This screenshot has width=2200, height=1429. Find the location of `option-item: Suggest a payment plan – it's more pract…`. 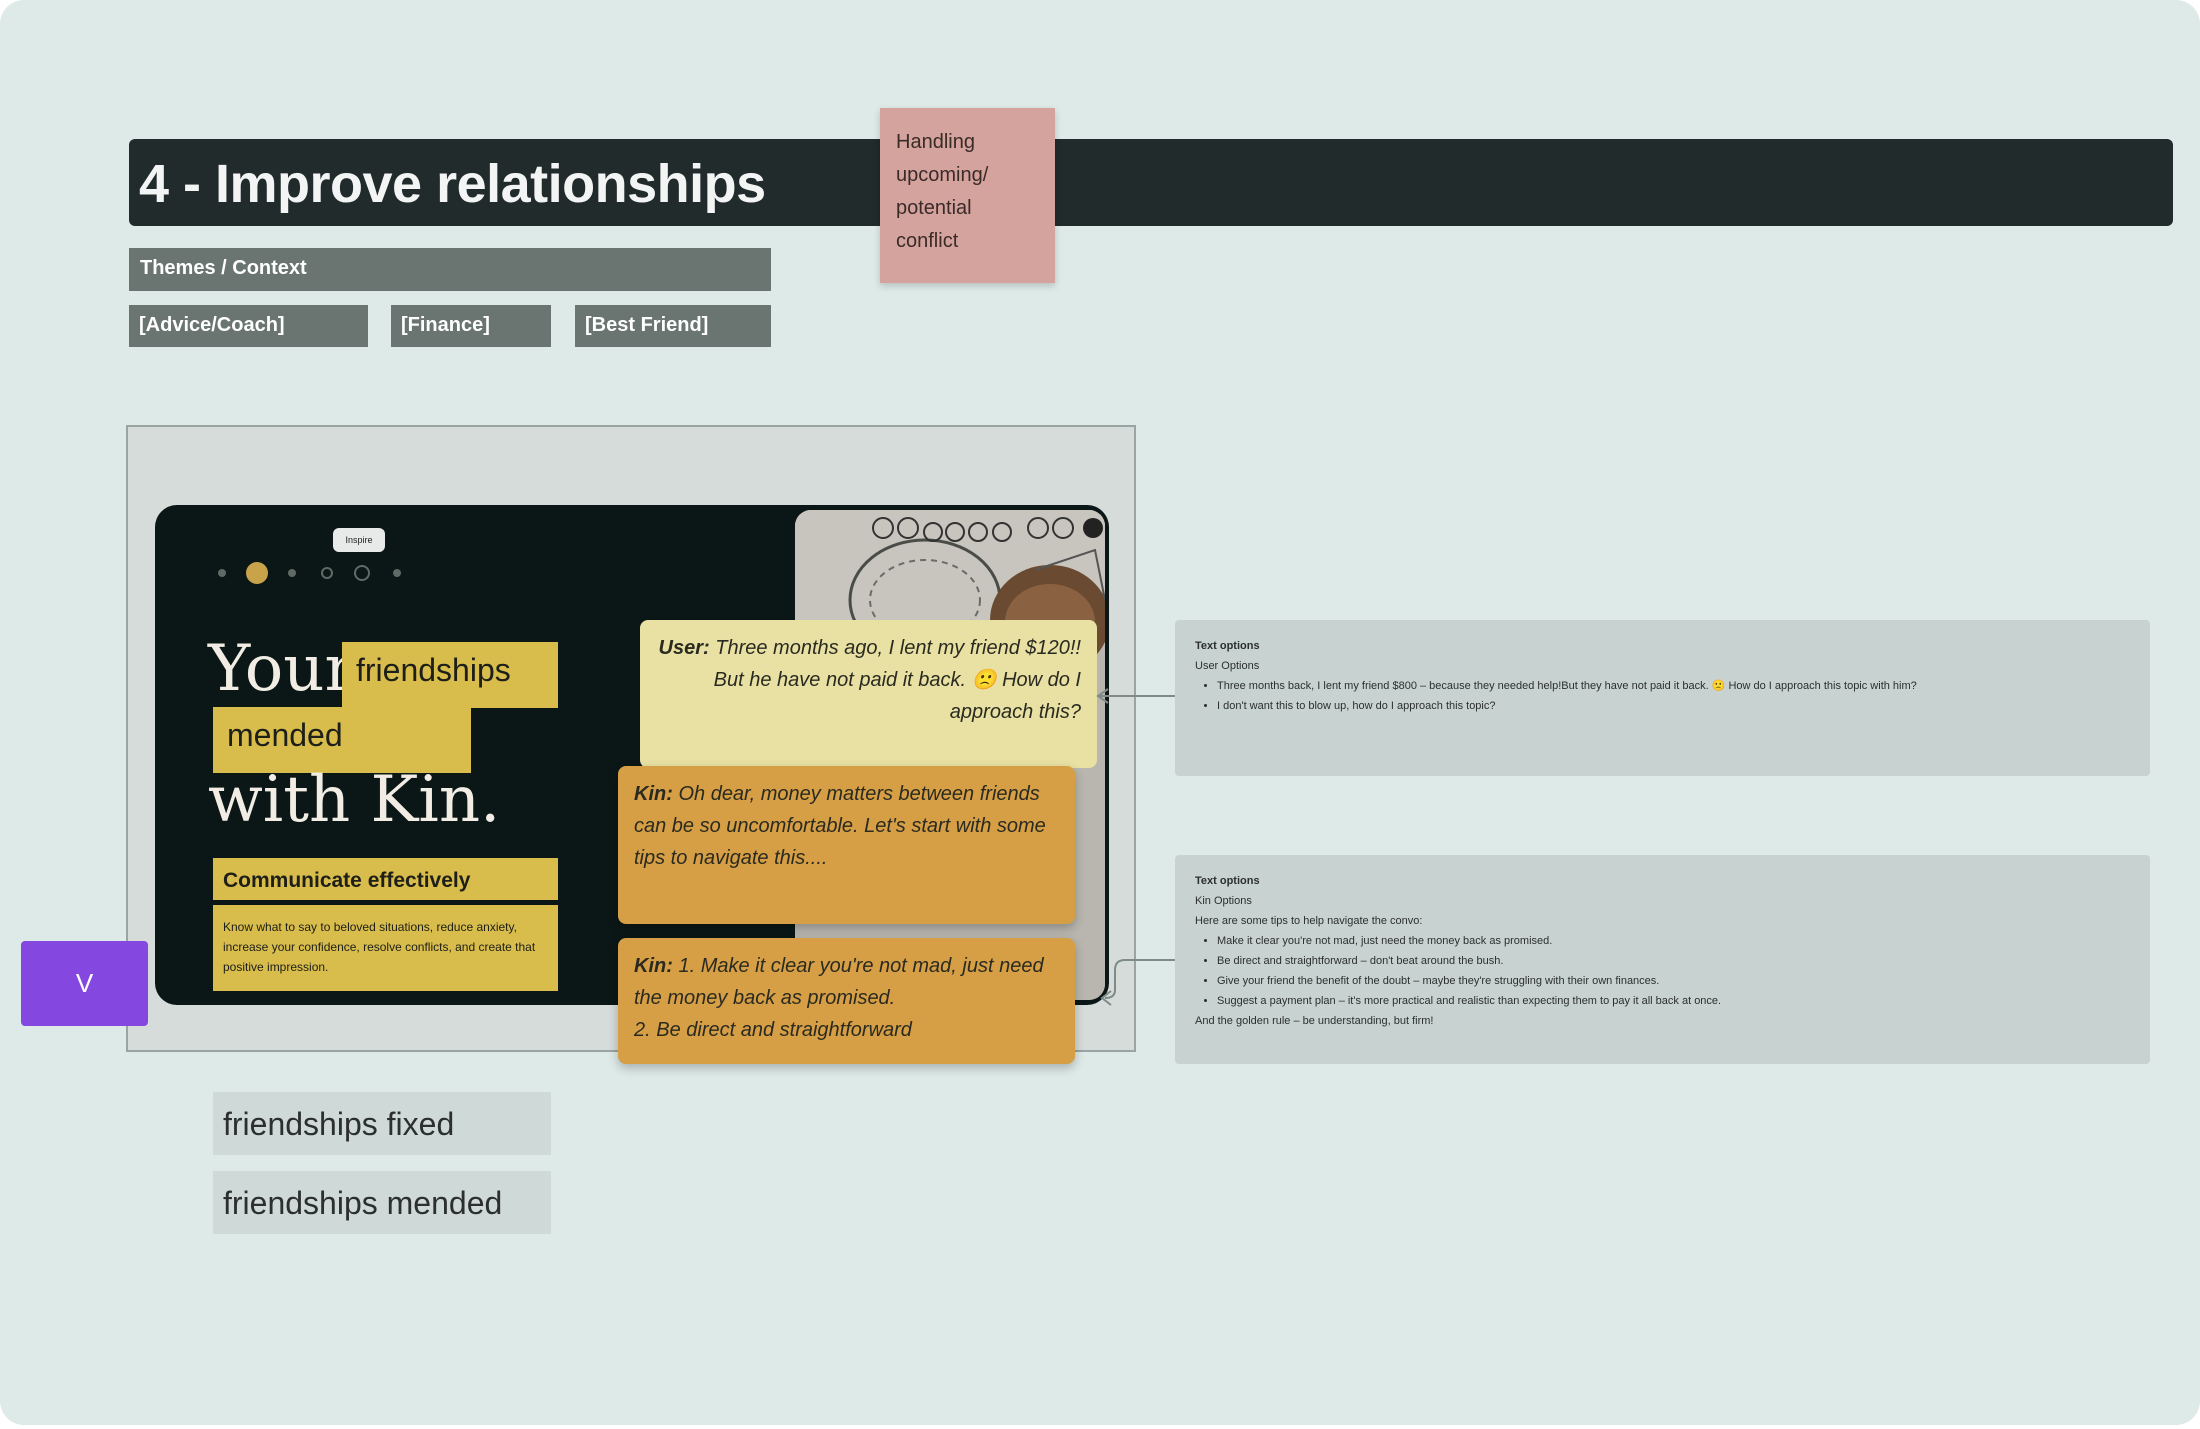

option-item: Suggest a payment plan – it's more pract… is located at coordinates (1673, 1001).